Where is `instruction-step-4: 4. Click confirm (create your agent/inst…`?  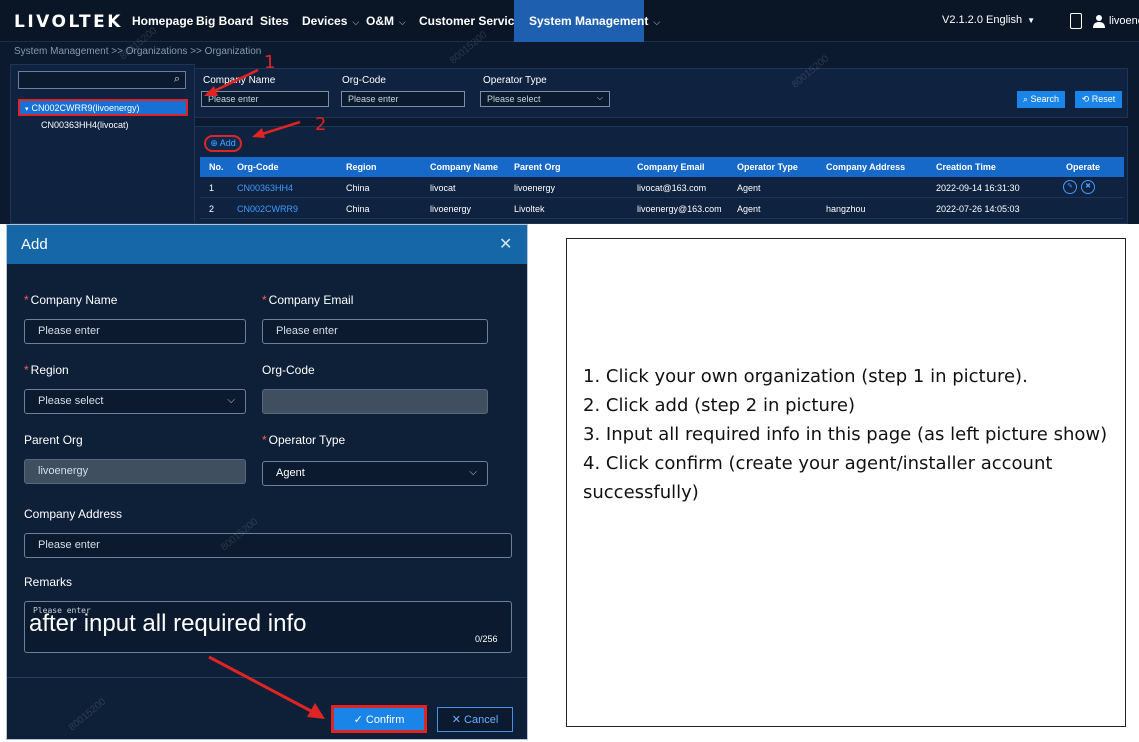 instruction-step-4: 4. Click confirm (create your agent/inst… is located at coordinates (818, 478).